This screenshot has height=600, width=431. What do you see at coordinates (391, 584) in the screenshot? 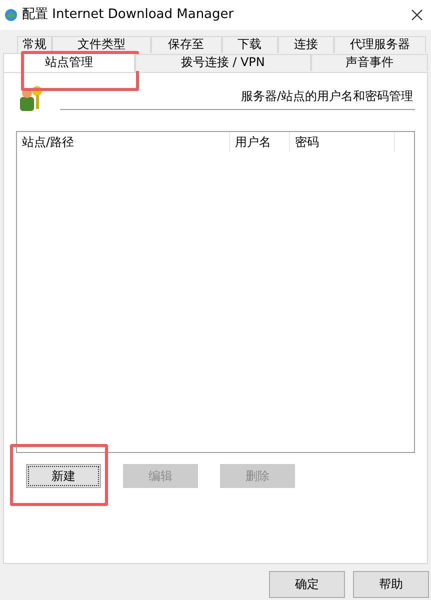
I see `dialog-button: 帮助` at bounding box center [391, 584].